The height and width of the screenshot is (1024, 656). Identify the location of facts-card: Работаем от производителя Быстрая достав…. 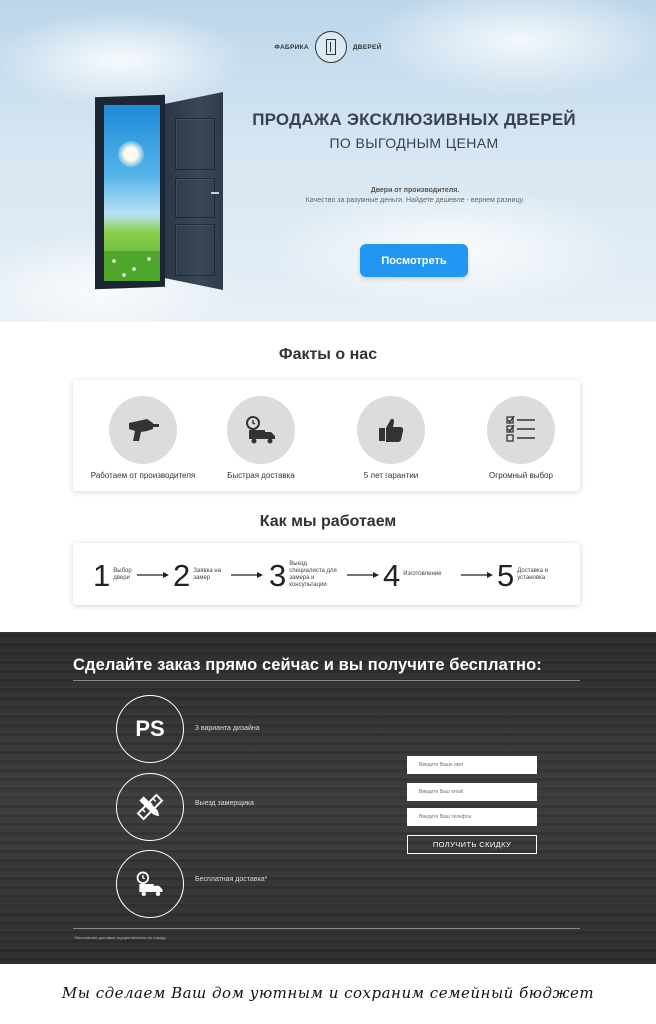
(326, 435).